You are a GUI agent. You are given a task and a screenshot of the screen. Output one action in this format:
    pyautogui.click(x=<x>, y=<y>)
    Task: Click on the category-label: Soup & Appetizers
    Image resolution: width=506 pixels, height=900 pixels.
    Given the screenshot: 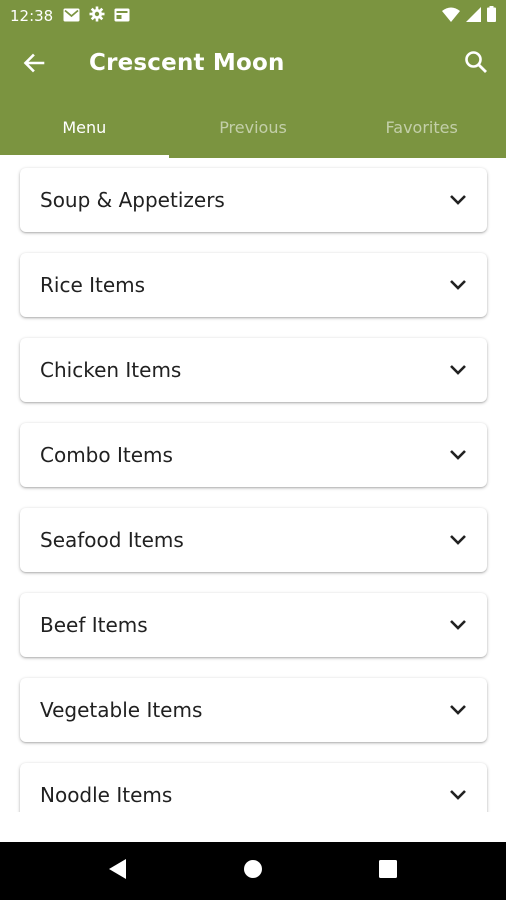 What is the action you would take?
    pyautogui.click(x=132, y=200)
    